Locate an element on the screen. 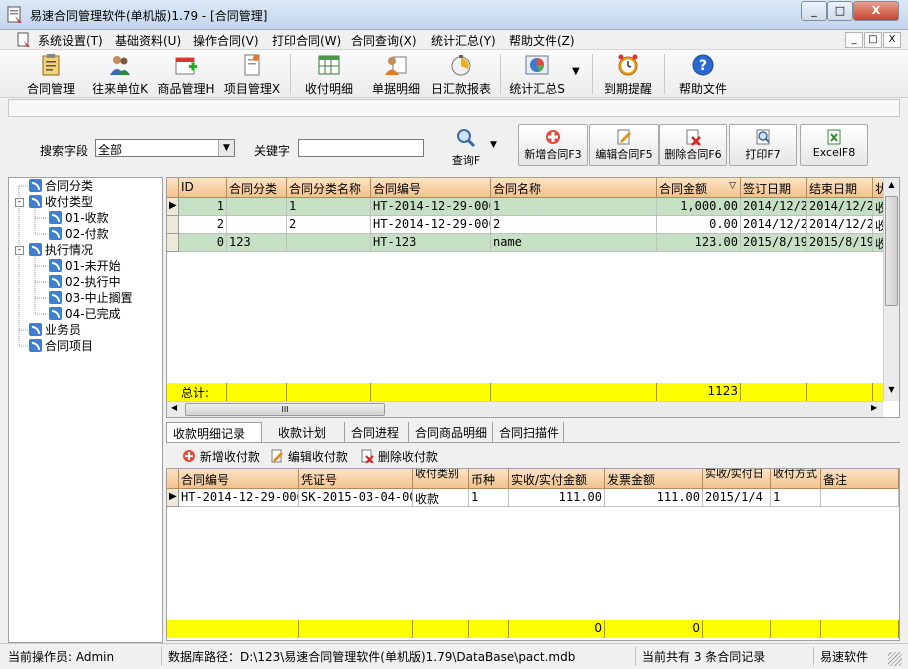  horizontal-scrollbar: ◀ III ▶ is located at coordinates (525, 409).